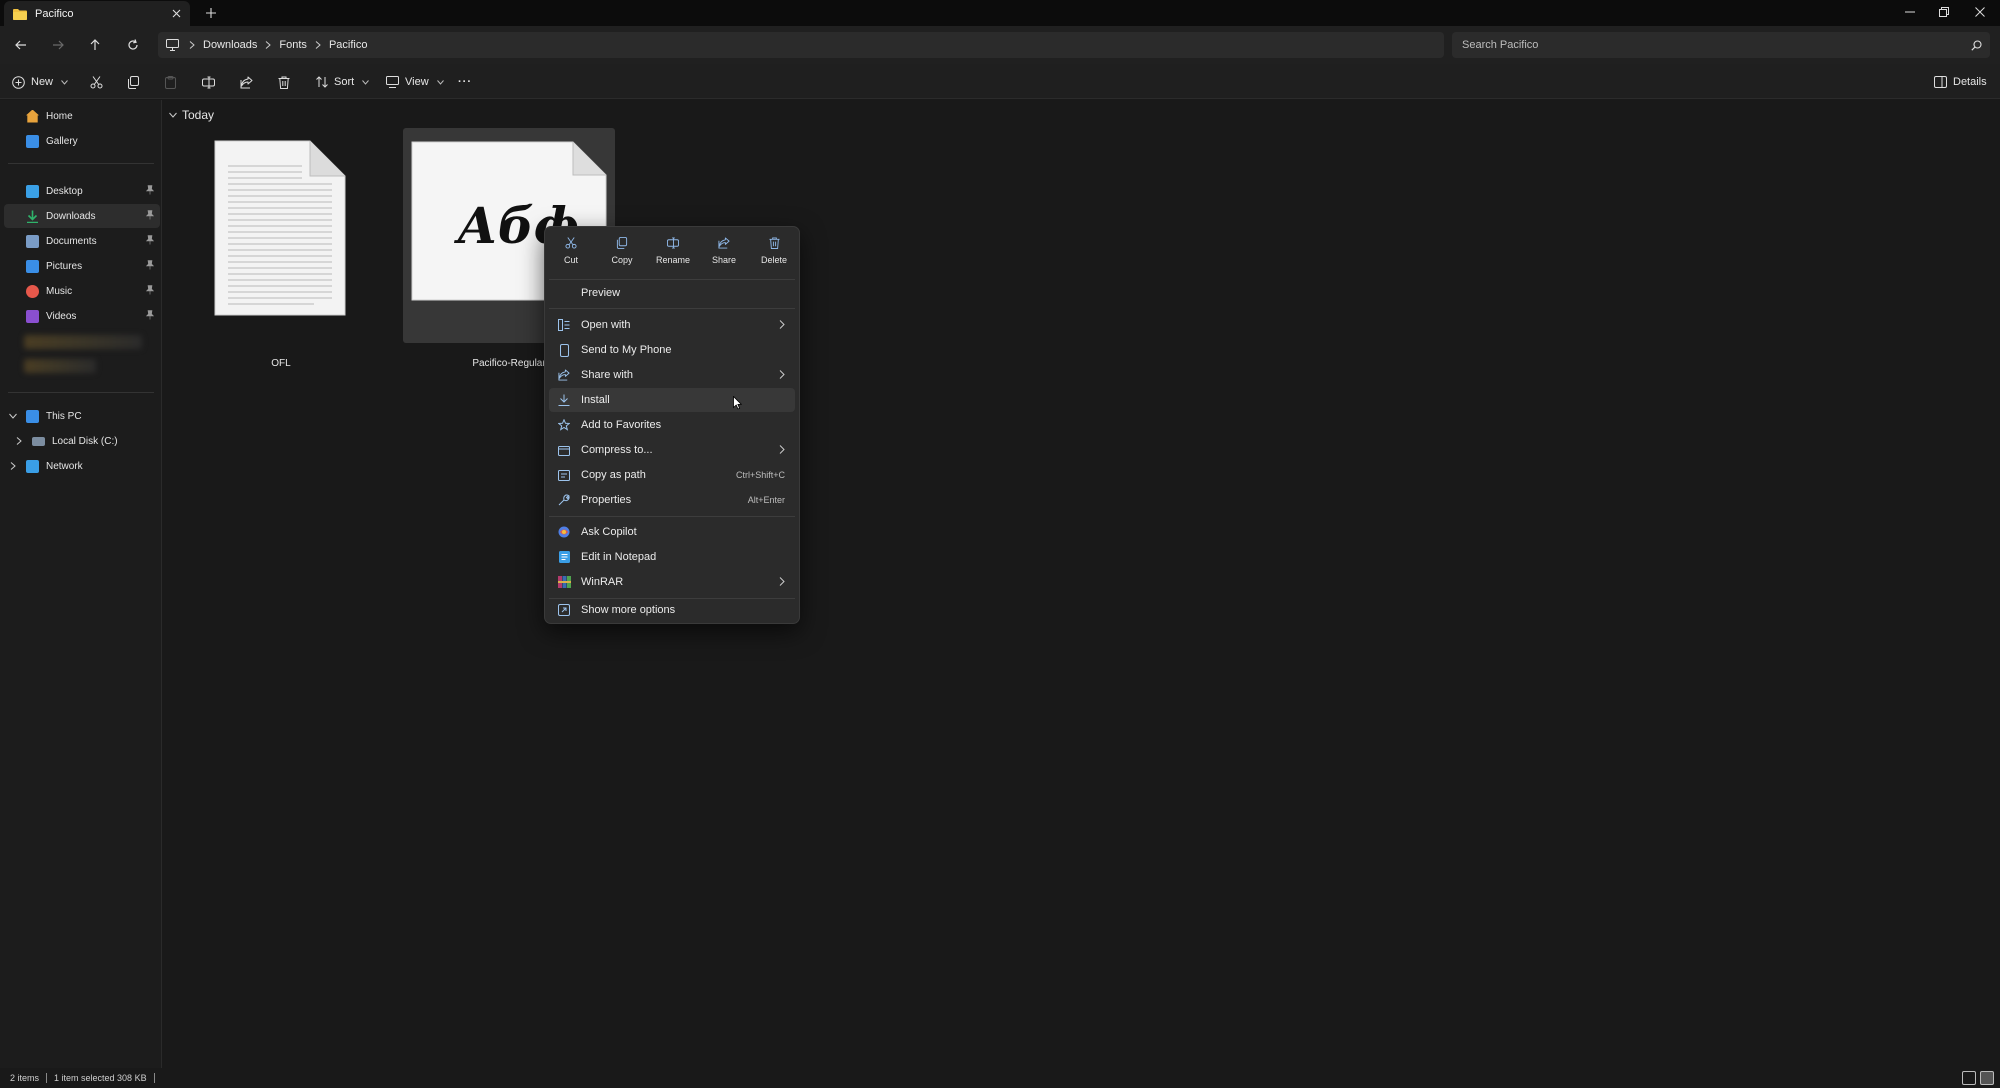  I want to click on search-icon, so click(1976, 45).